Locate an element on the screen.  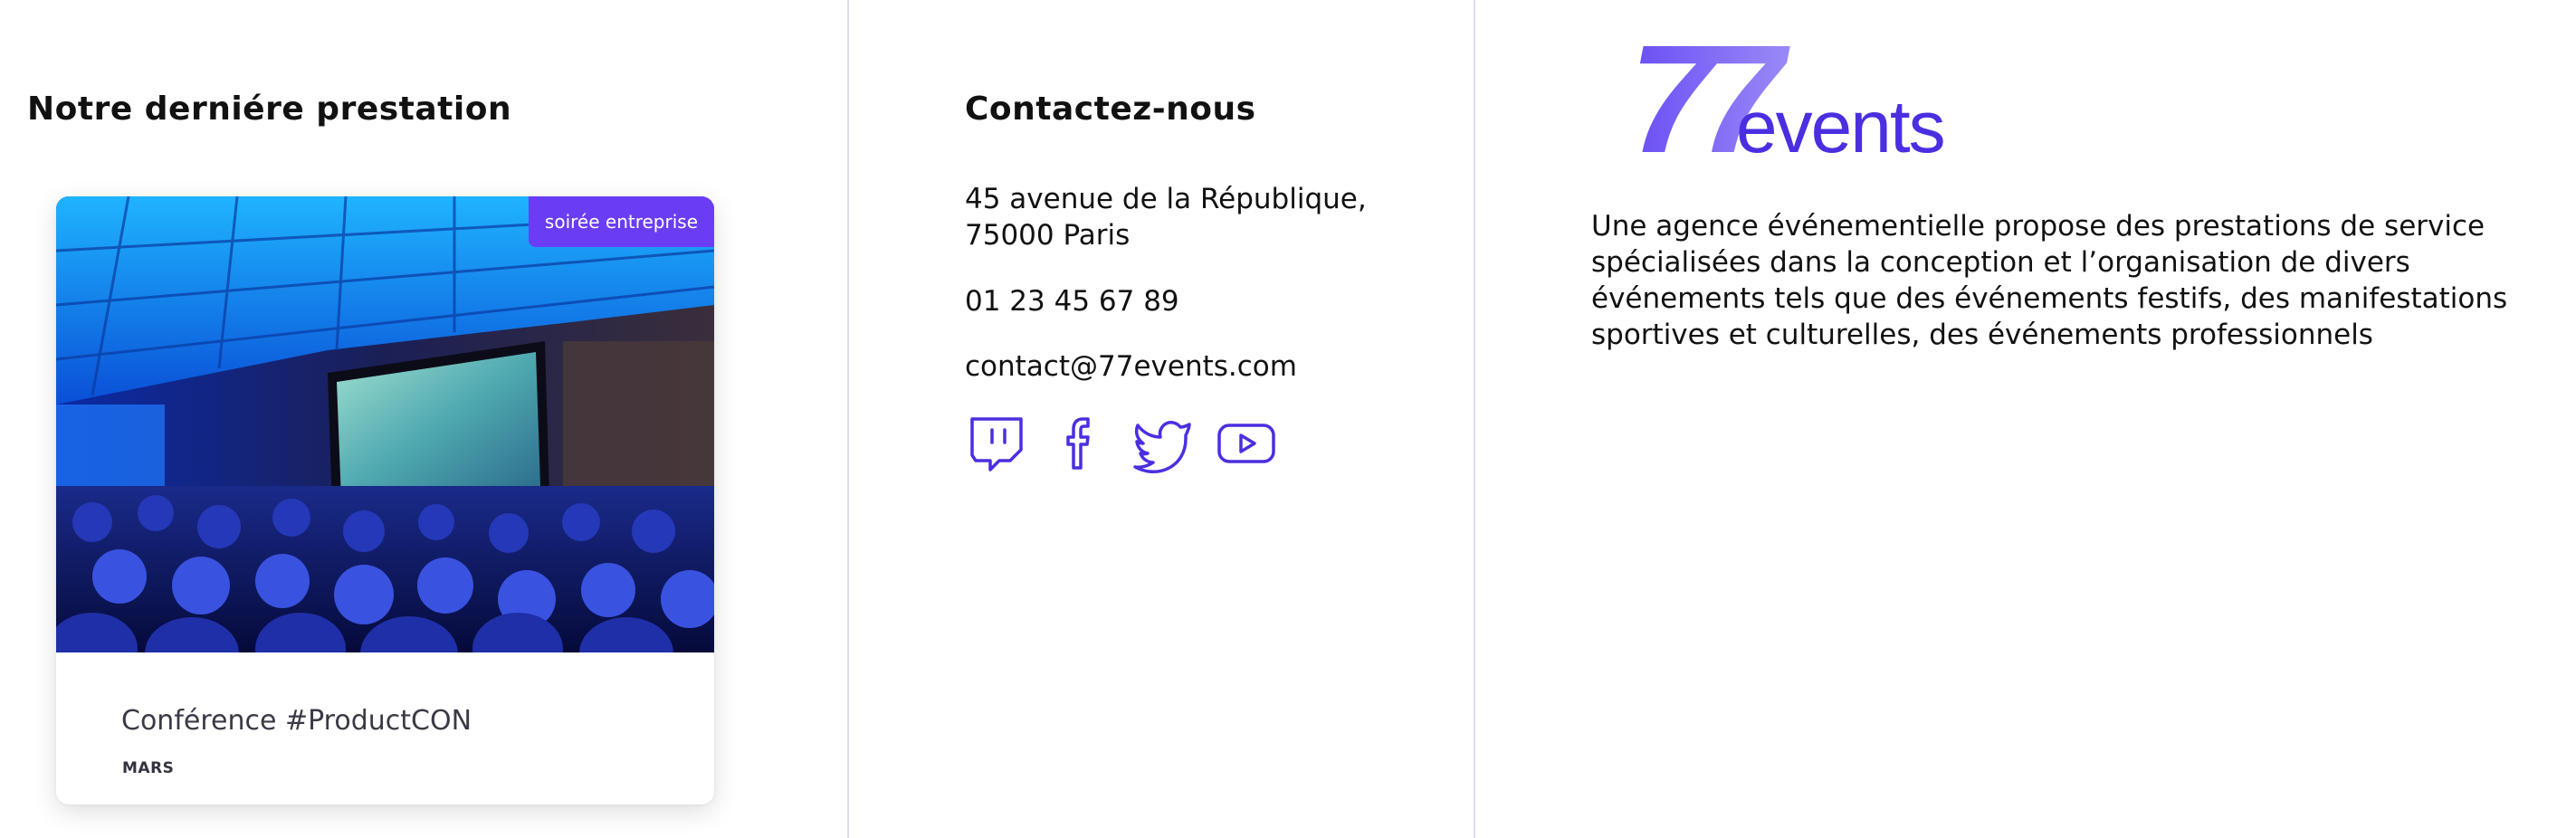
event-month: MARS is located at coordinates (148, 768).